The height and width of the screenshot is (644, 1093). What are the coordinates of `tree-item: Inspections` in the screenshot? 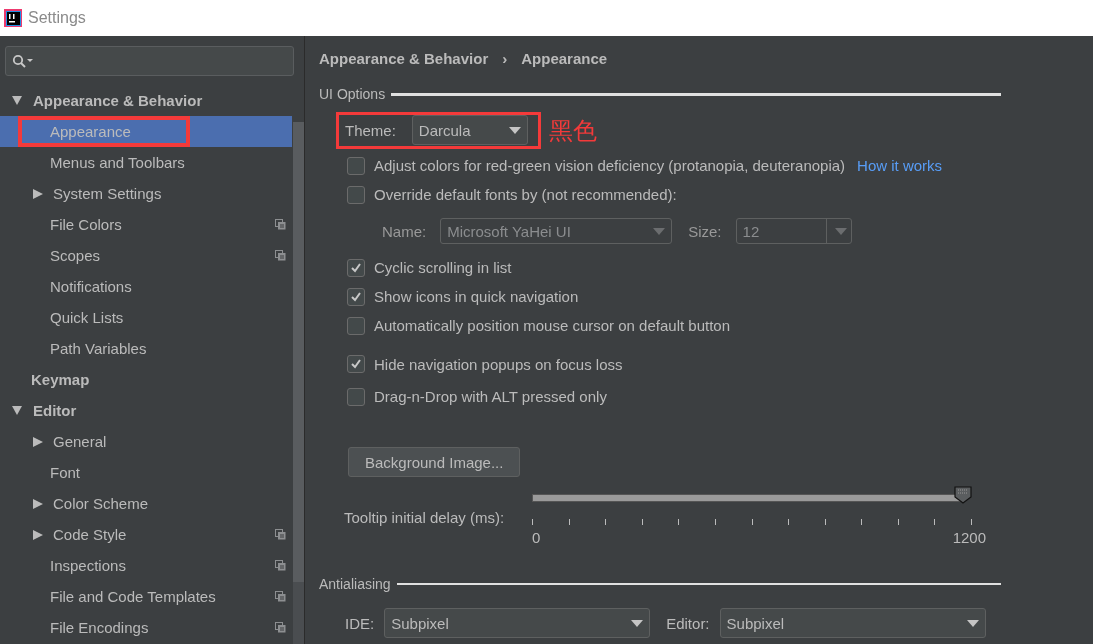 It's located at (146, 565).